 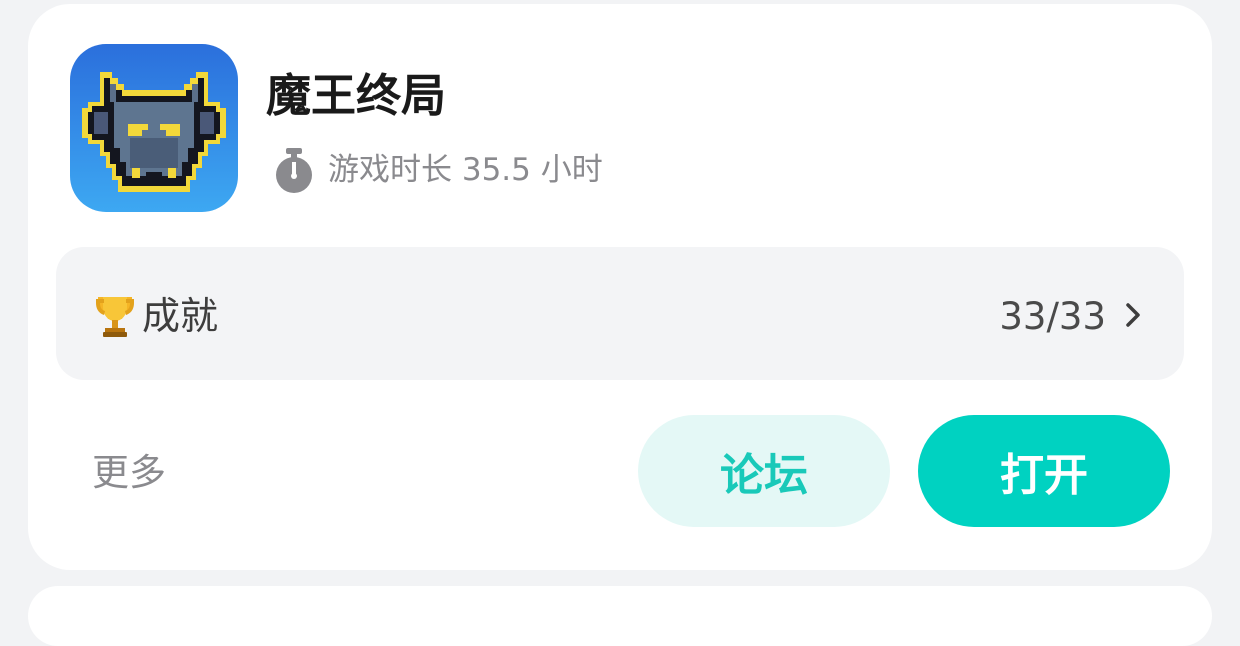 What do you see at coordinates (1052, 316) in the screenshot?
I see `achievement-count: 33/33` at bounding box center [1052, 316].